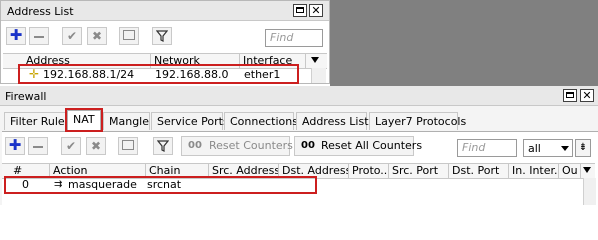 This screenshot has height=240, width=598. Describe the element at coordinates (487, 148) in the screenshot. I see `firewall-find-input: Find` at that location.